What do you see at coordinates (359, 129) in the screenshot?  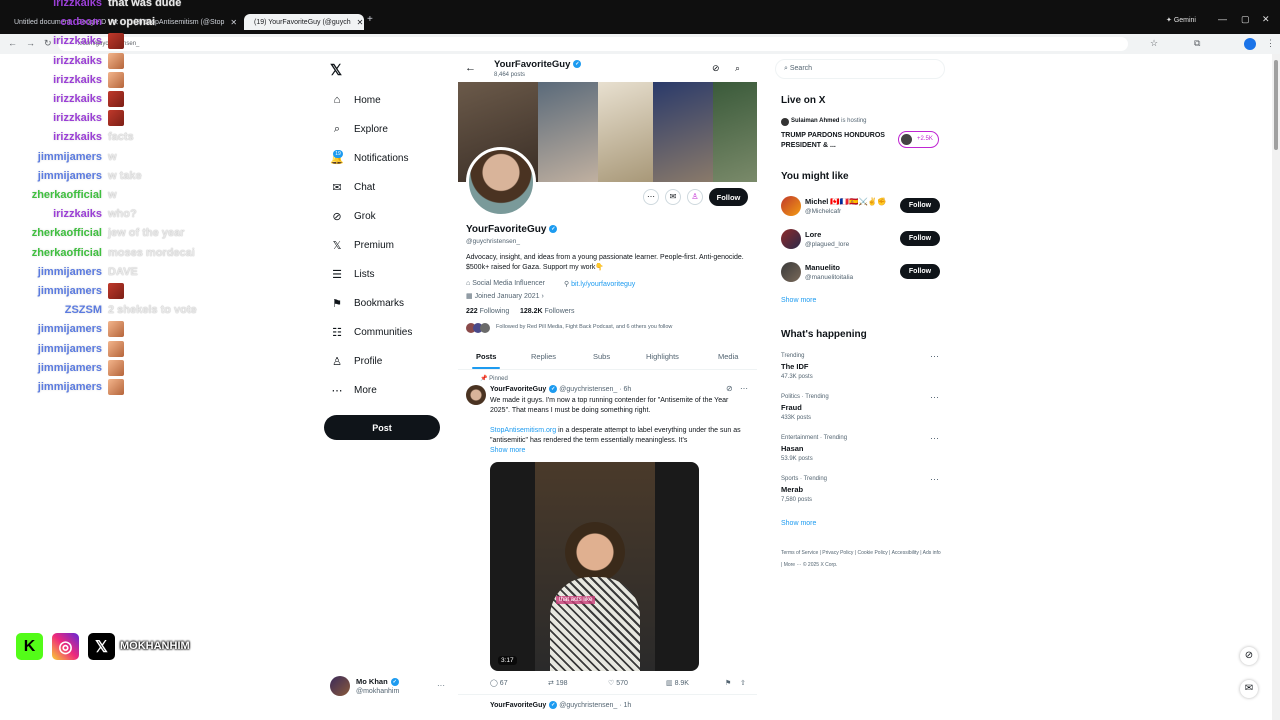 I see `nav-item-explore: ⌕ Explore` at bounding box center [359, 129].